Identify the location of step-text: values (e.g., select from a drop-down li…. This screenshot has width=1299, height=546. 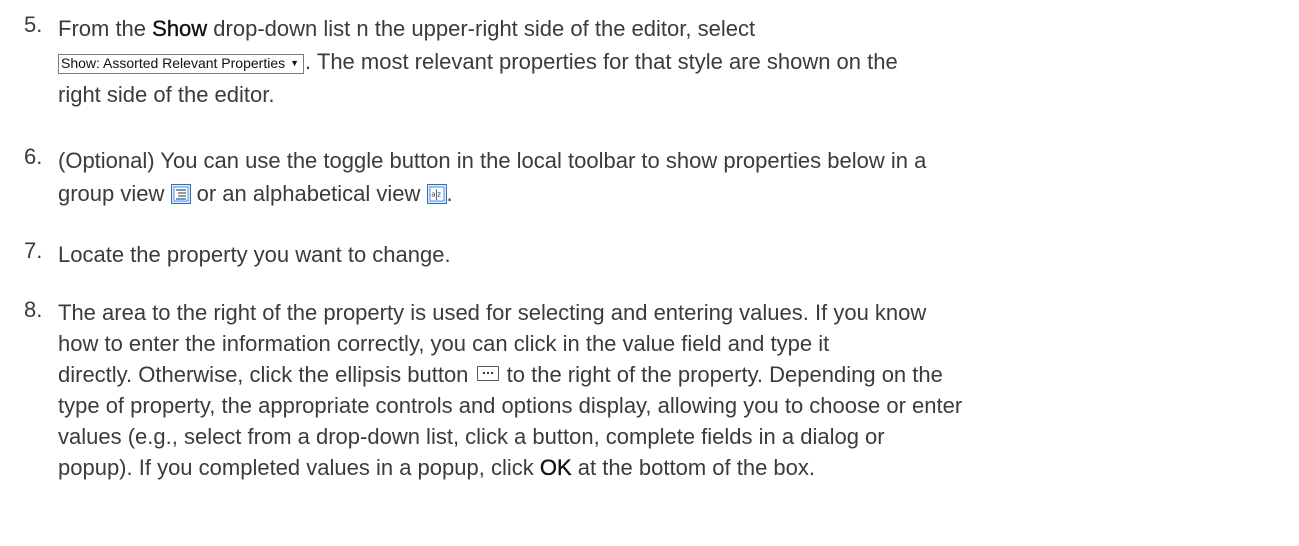
(471, 436).